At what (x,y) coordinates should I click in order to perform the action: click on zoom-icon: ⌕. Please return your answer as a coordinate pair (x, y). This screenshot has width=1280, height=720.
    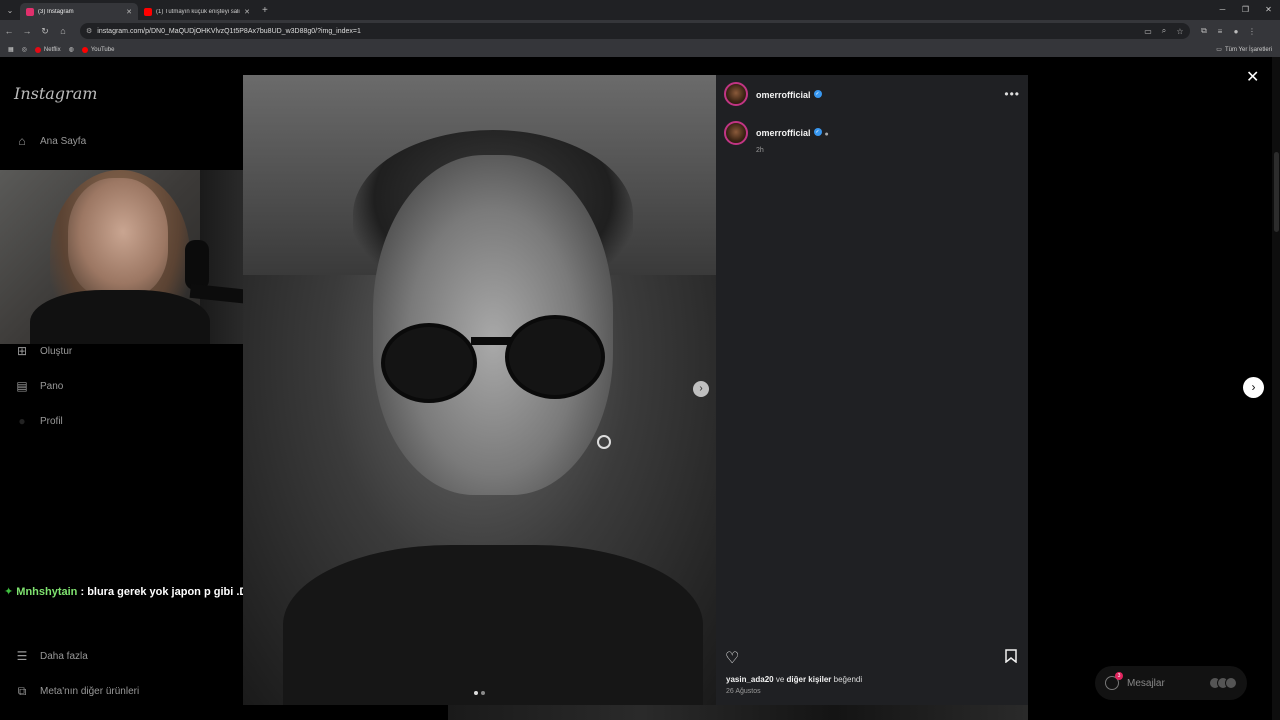
    Looking at the image, I should click on (1164, 31).